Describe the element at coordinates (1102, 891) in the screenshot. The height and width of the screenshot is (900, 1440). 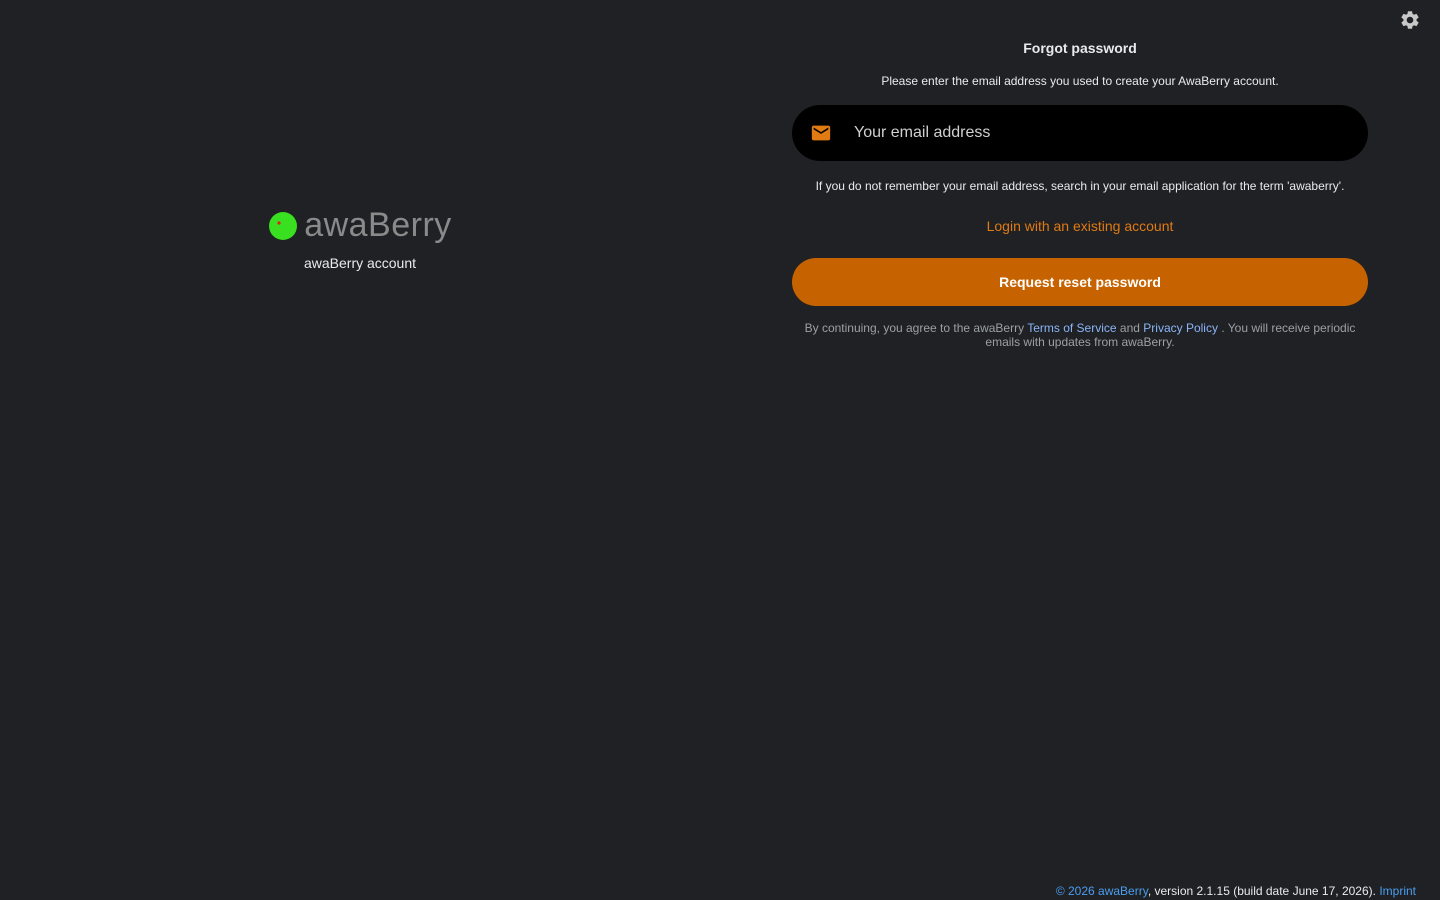
I see `copyright-link: © 2026 awaBerry` at that location.